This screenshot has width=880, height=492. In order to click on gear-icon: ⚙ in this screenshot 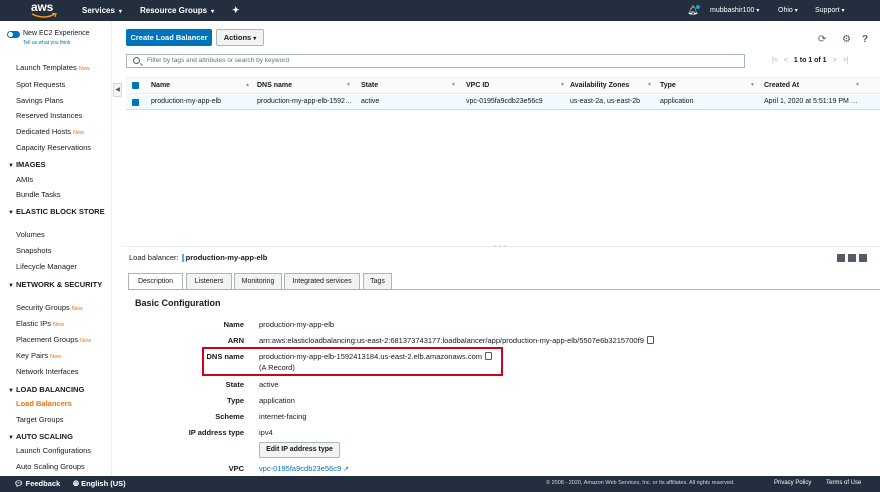, I will do `click(846, 39)`.